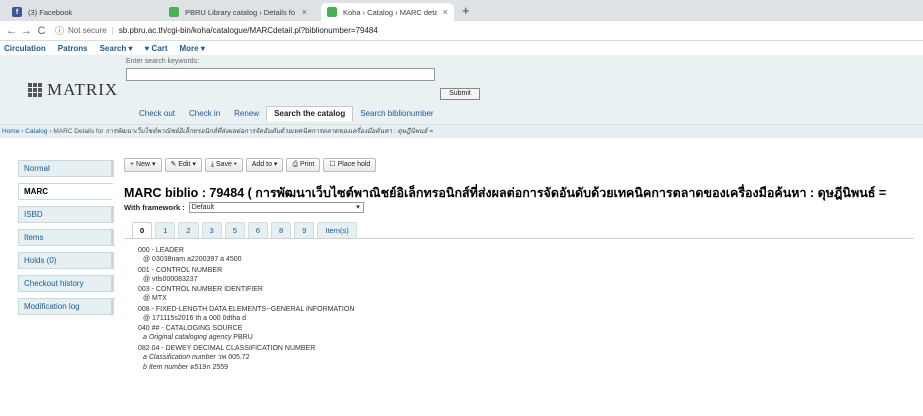 This screenshot has width=923, height=416. What do you see at coordinates (161, 250) in the screenshot?
I see `marc-field-tag: 000 - LEADER` at bounding box center [161, 250].